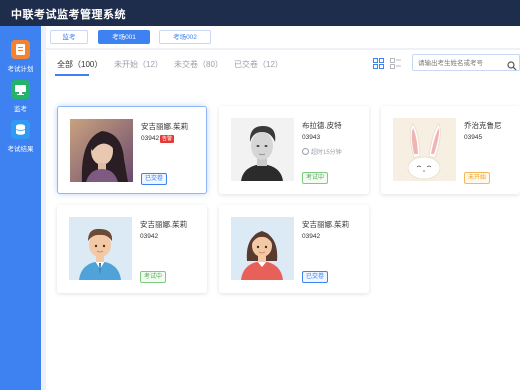 Image resolution: width=520 pixels, height=390 pixels. I want to click on student-card: 乔治克鲁尼 03945 未开始, so click(450, 150).